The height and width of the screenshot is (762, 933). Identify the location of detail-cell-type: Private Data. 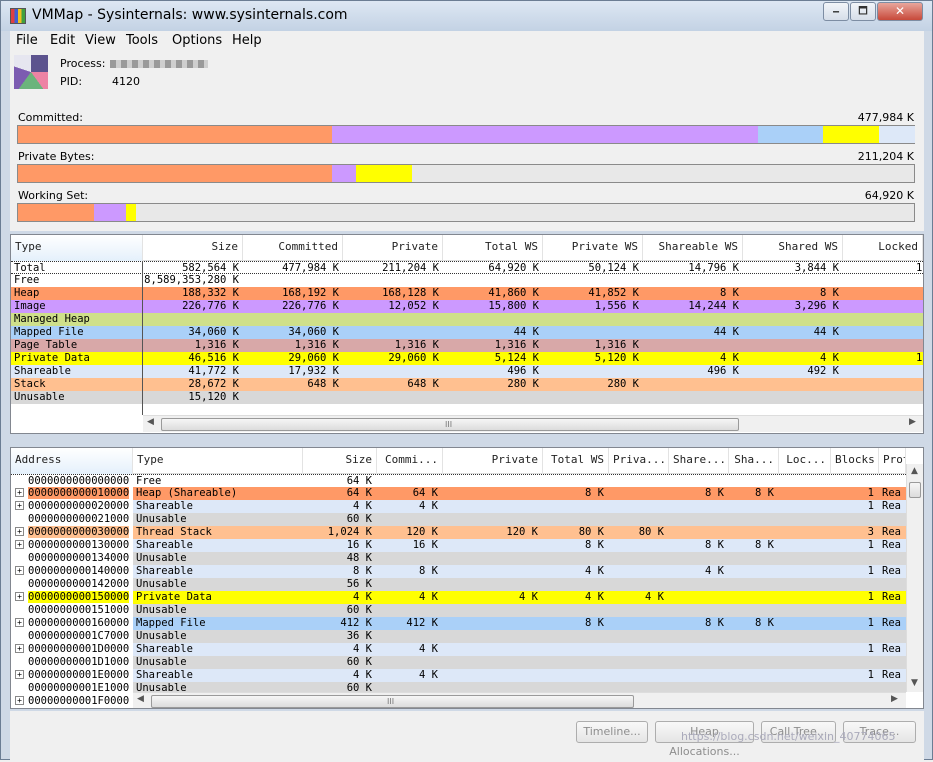
(174, 597).